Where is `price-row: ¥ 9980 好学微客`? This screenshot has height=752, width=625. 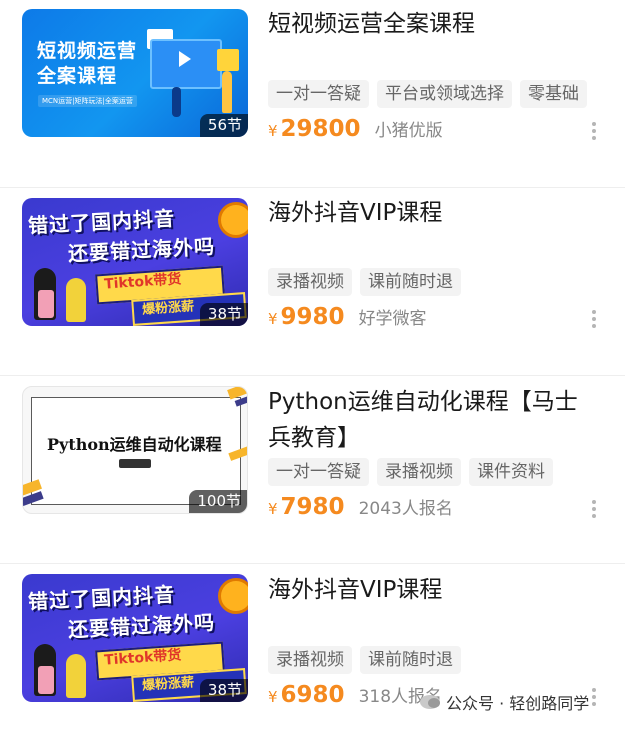
price-row: ¥ 9980 好学微客 is located at coordinates (347, 317).